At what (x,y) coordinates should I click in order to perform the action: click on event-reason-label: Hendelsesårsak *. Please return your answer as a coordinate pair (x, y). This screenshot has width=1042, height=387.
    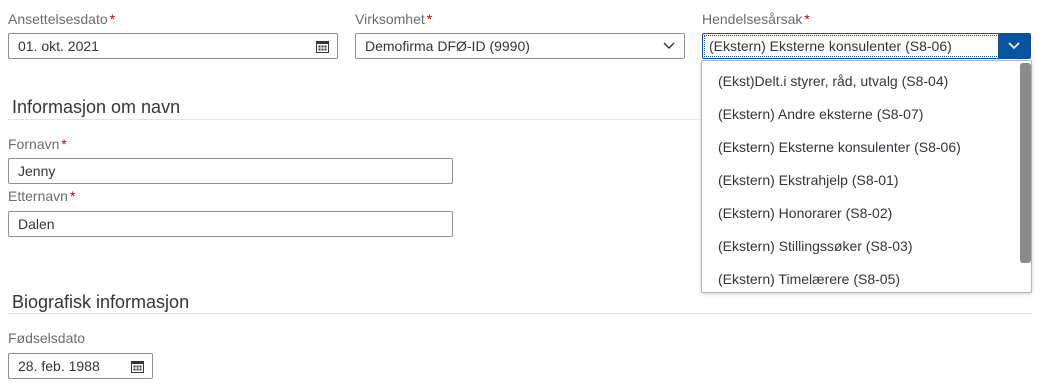
    Looking at the image, I should click on (756, 19).